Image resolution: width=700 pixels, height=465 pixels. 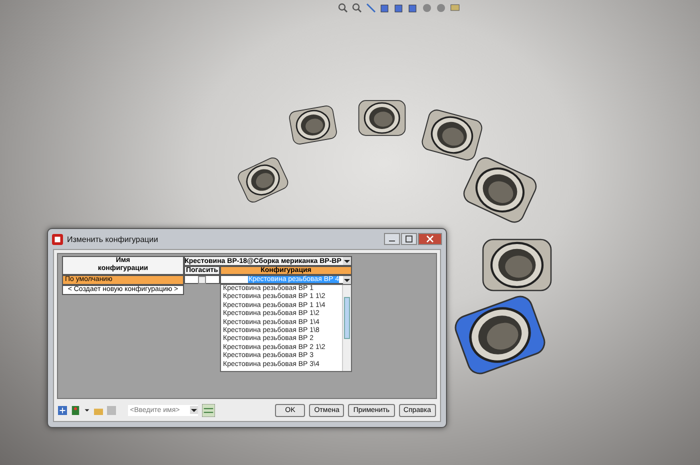 I want to click on maximize-button, so click(x=409, y=239).